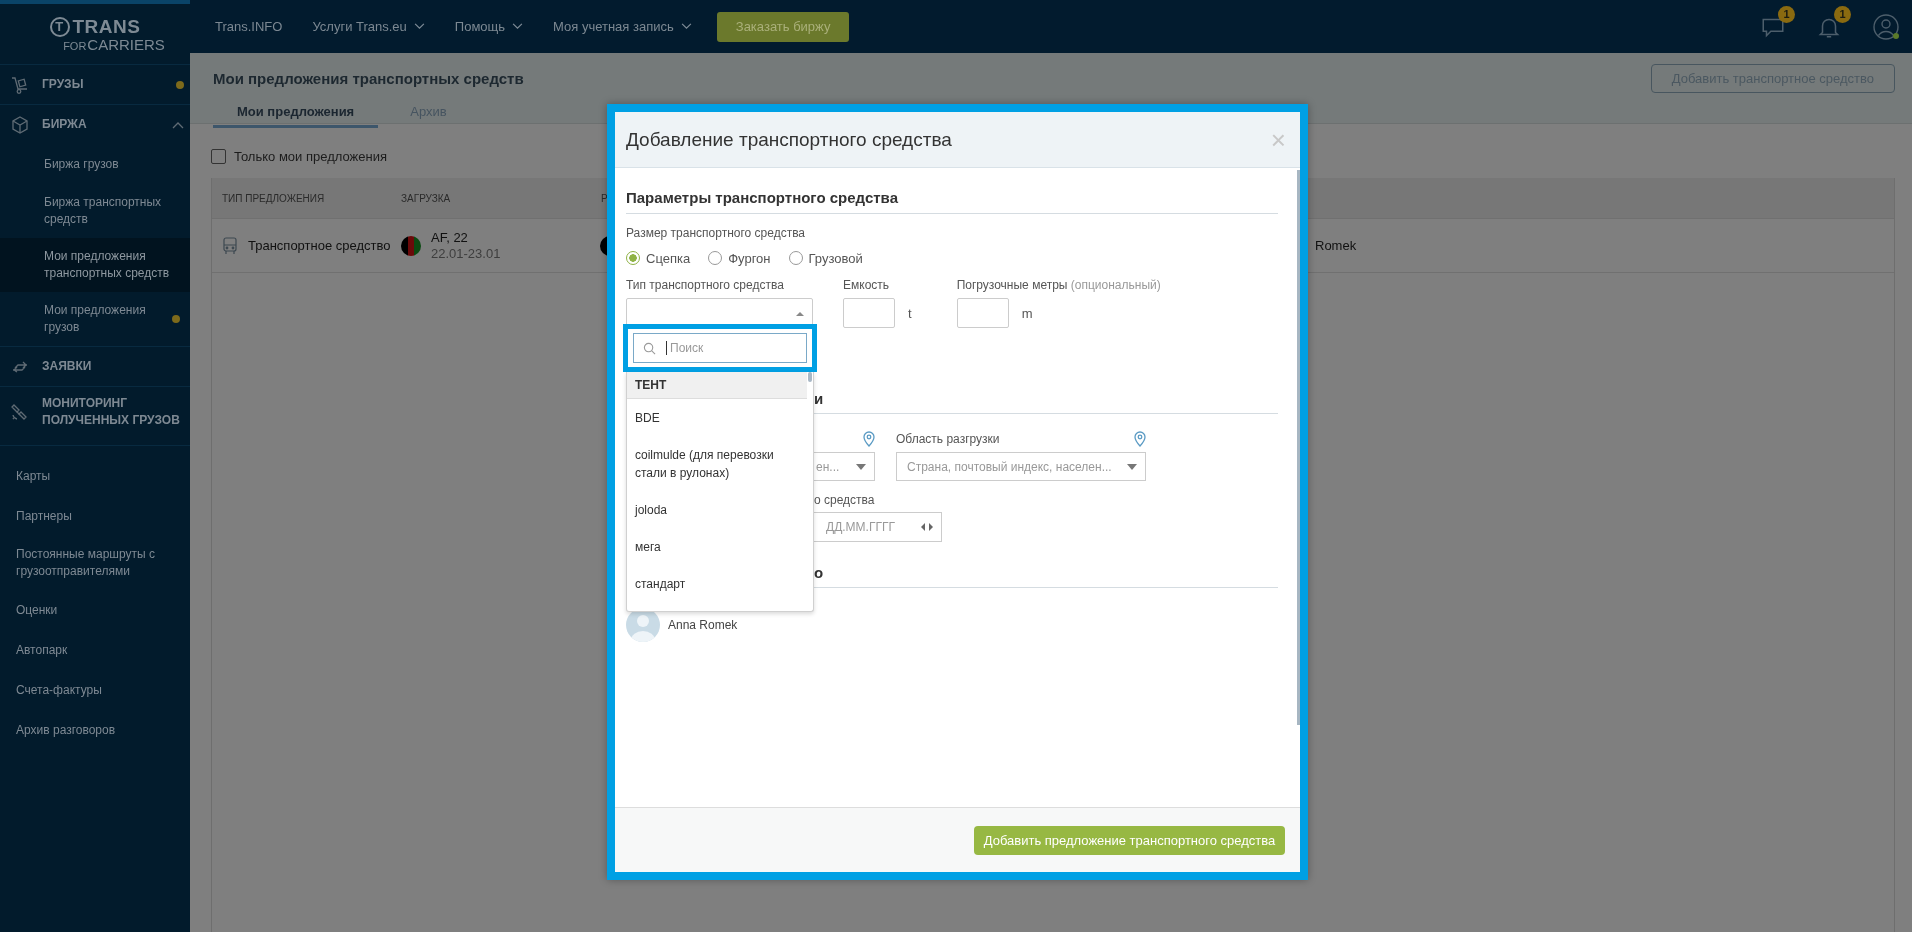  Describe the element at coordinates (489, 26) in the screenshot. I see `nav-link: Помощь` at that location.